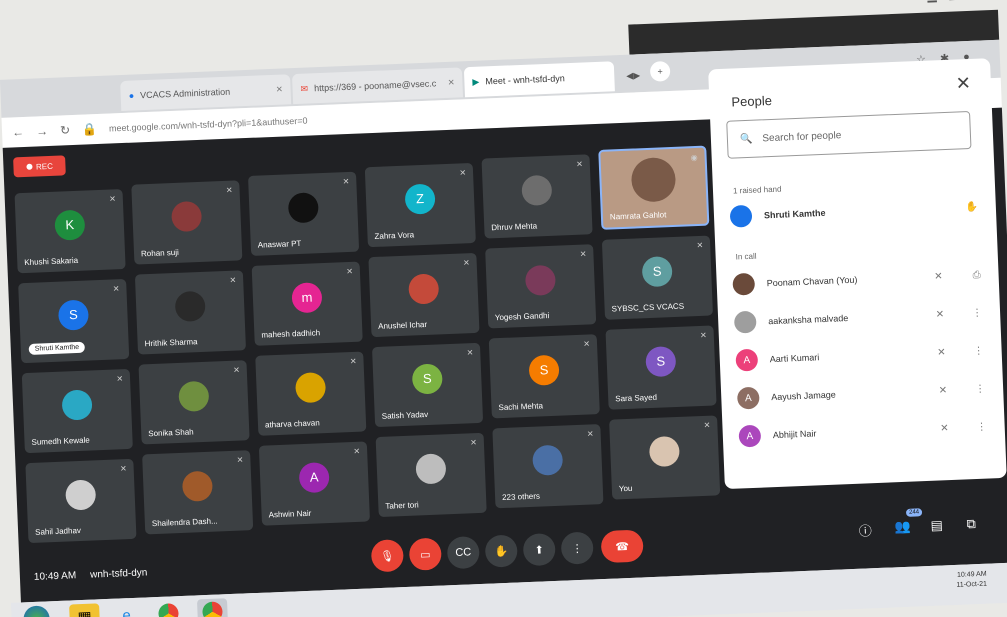  Describe the element at coordinates (622, 546) in the screenshot. I see `leave-call-button: ☎` at that location.